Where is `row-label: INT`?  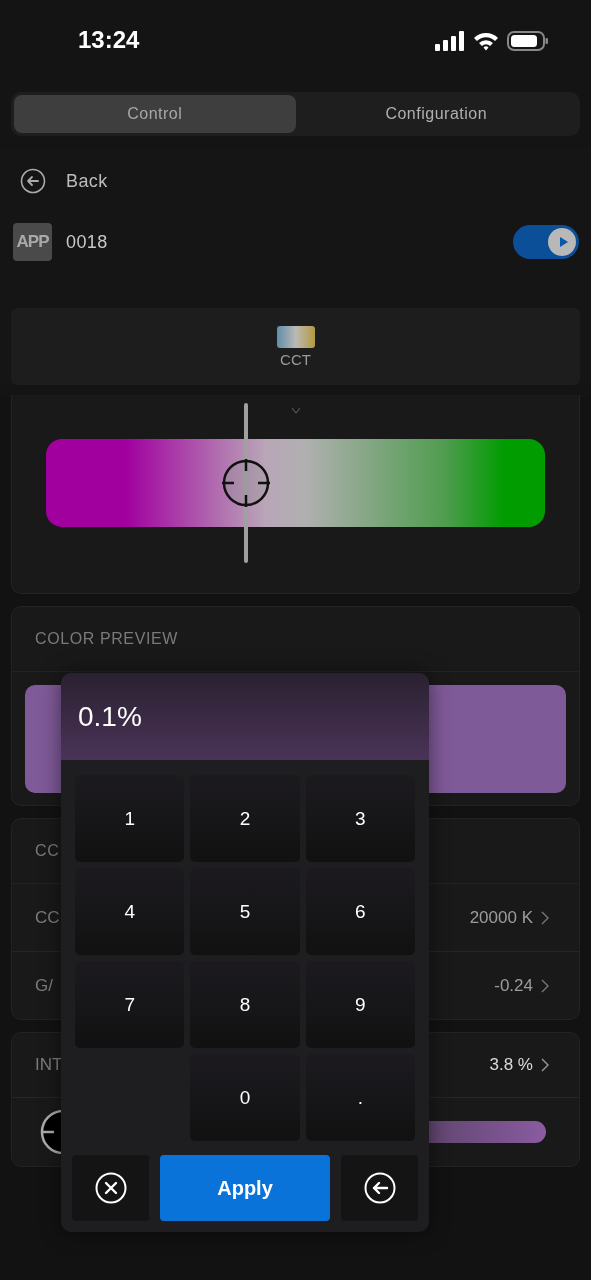
row-label: INT is located at coordinates (49, 1065).